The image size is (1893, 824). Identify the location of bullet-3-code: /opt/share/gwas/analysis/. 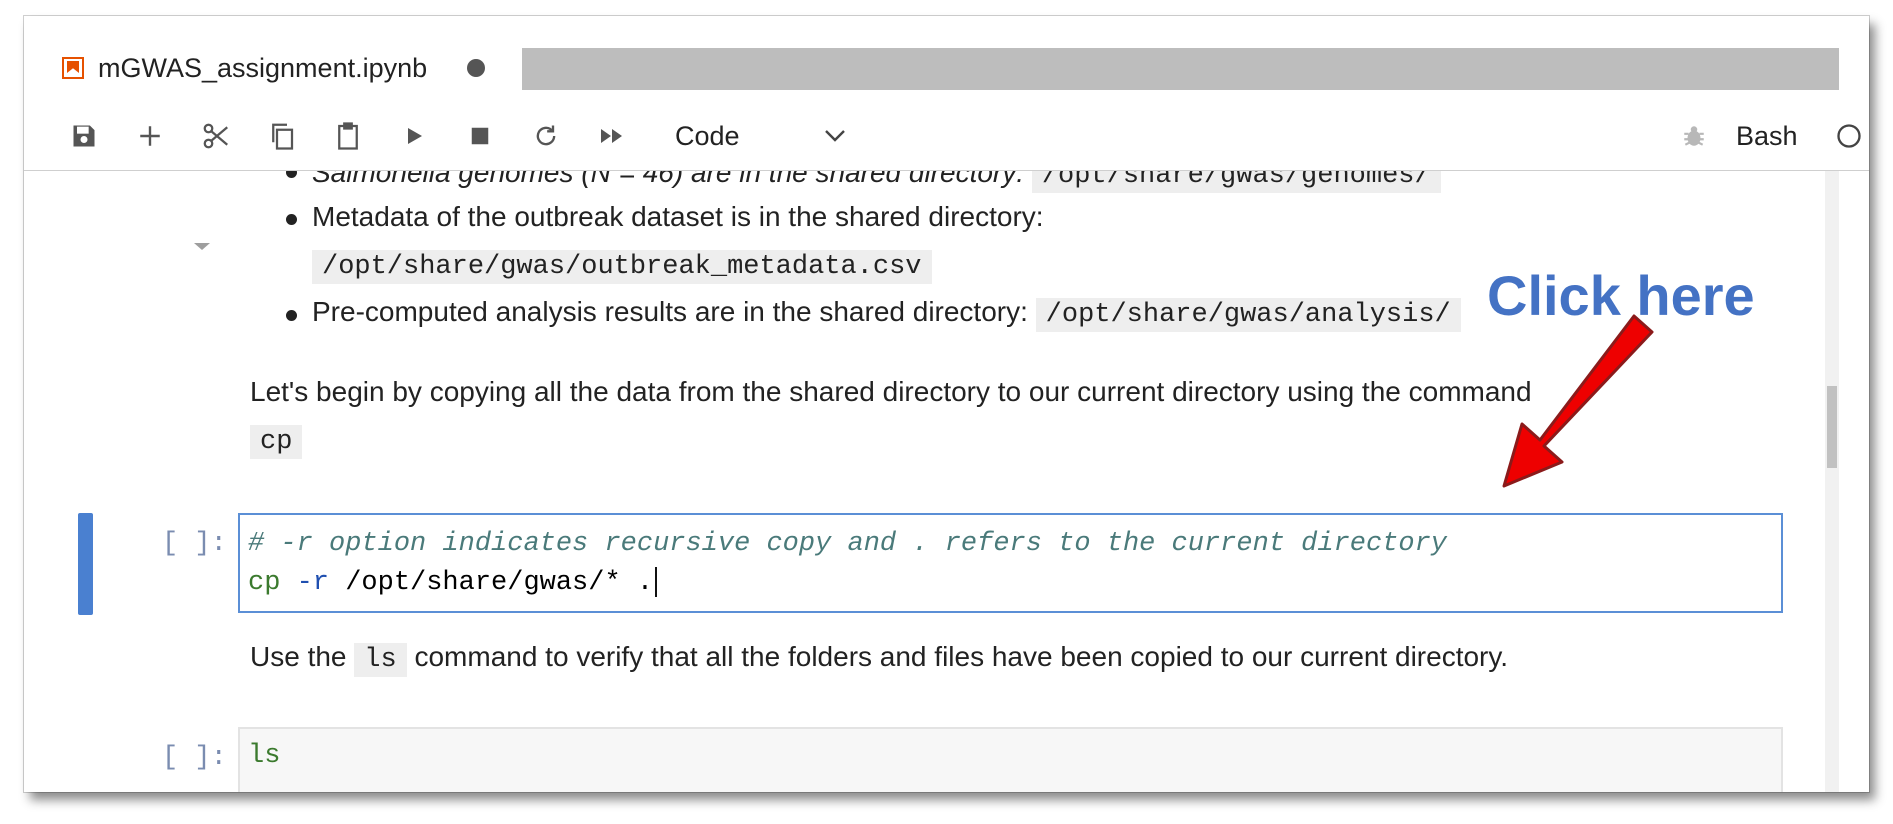
(1248, 315).